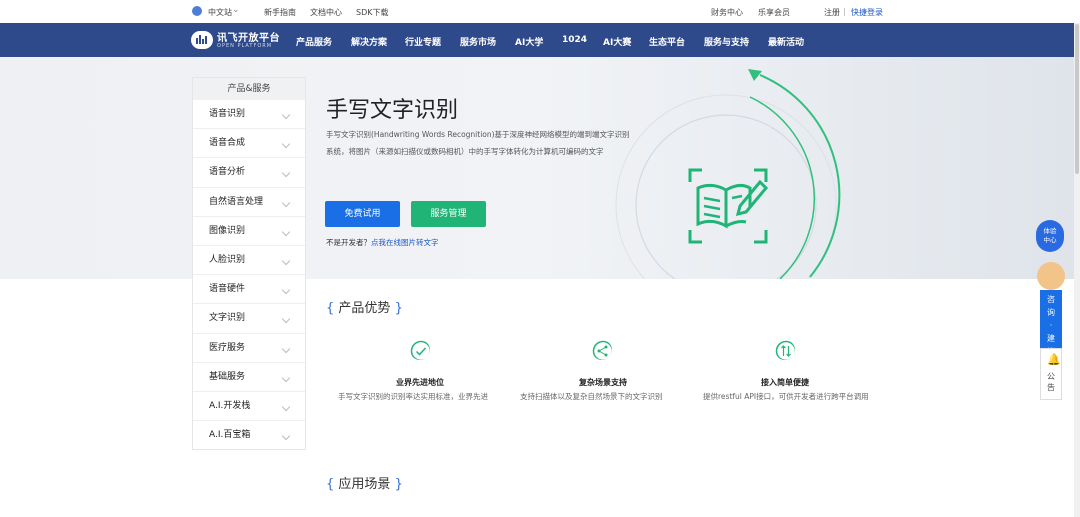 The height and width of the screenshot is (517, 1080). What do you see at coordinates (413, 396) in the screenshot?
I see `advantage-description: 手写文字识别的识别率达实用标准，业界先进` at bounding box center [413, 396].